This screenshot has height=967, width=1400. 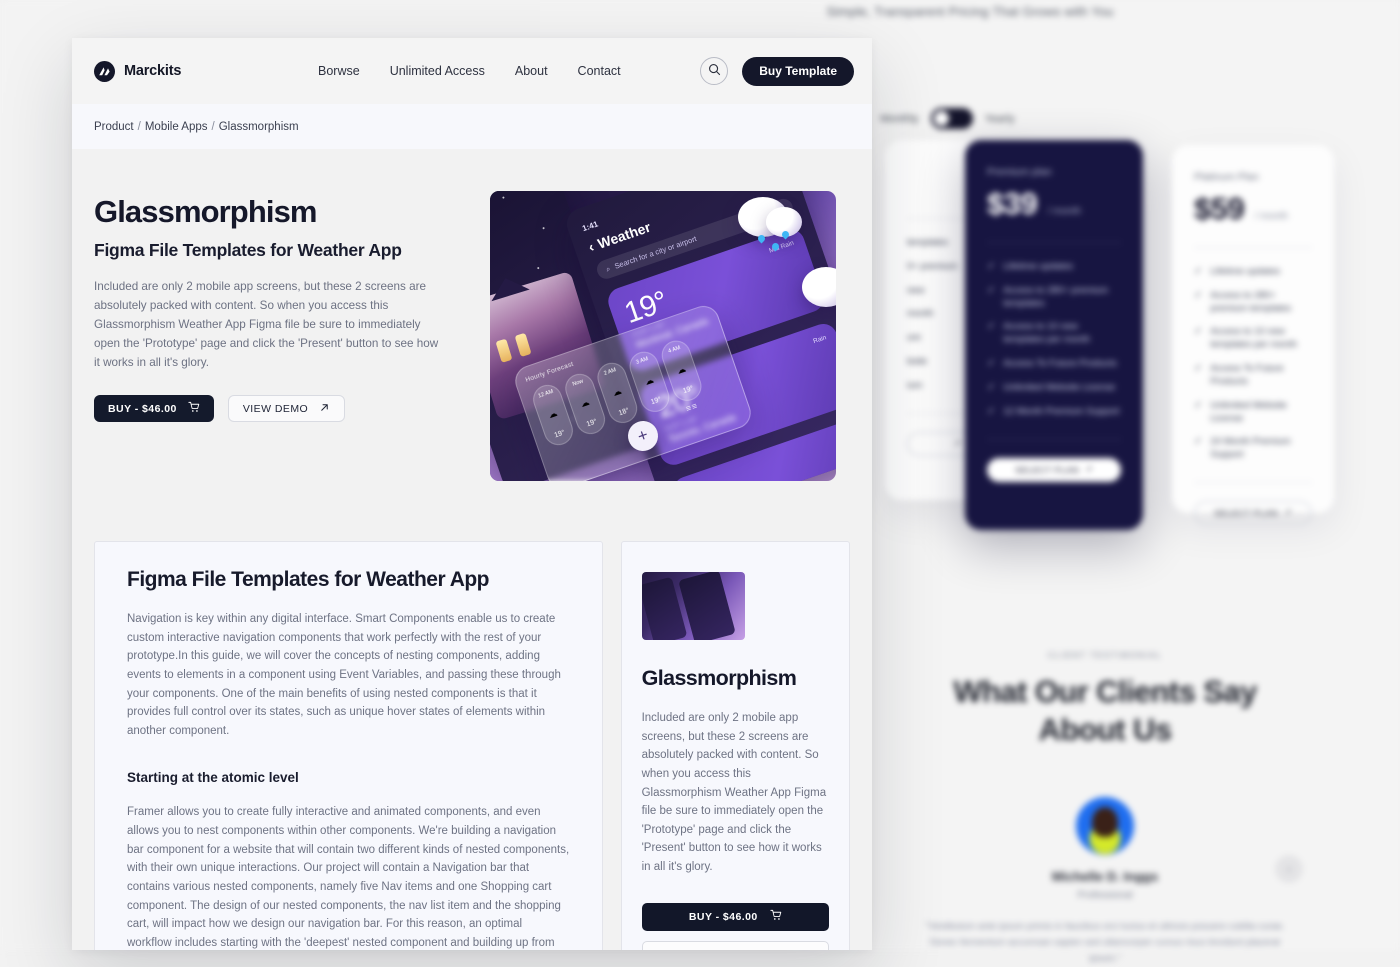 What do you see at coordinates (1000, 119) in the screenshot?
I see `toggle-label-yearly: Yearly` at bounding box center [1000, 119].